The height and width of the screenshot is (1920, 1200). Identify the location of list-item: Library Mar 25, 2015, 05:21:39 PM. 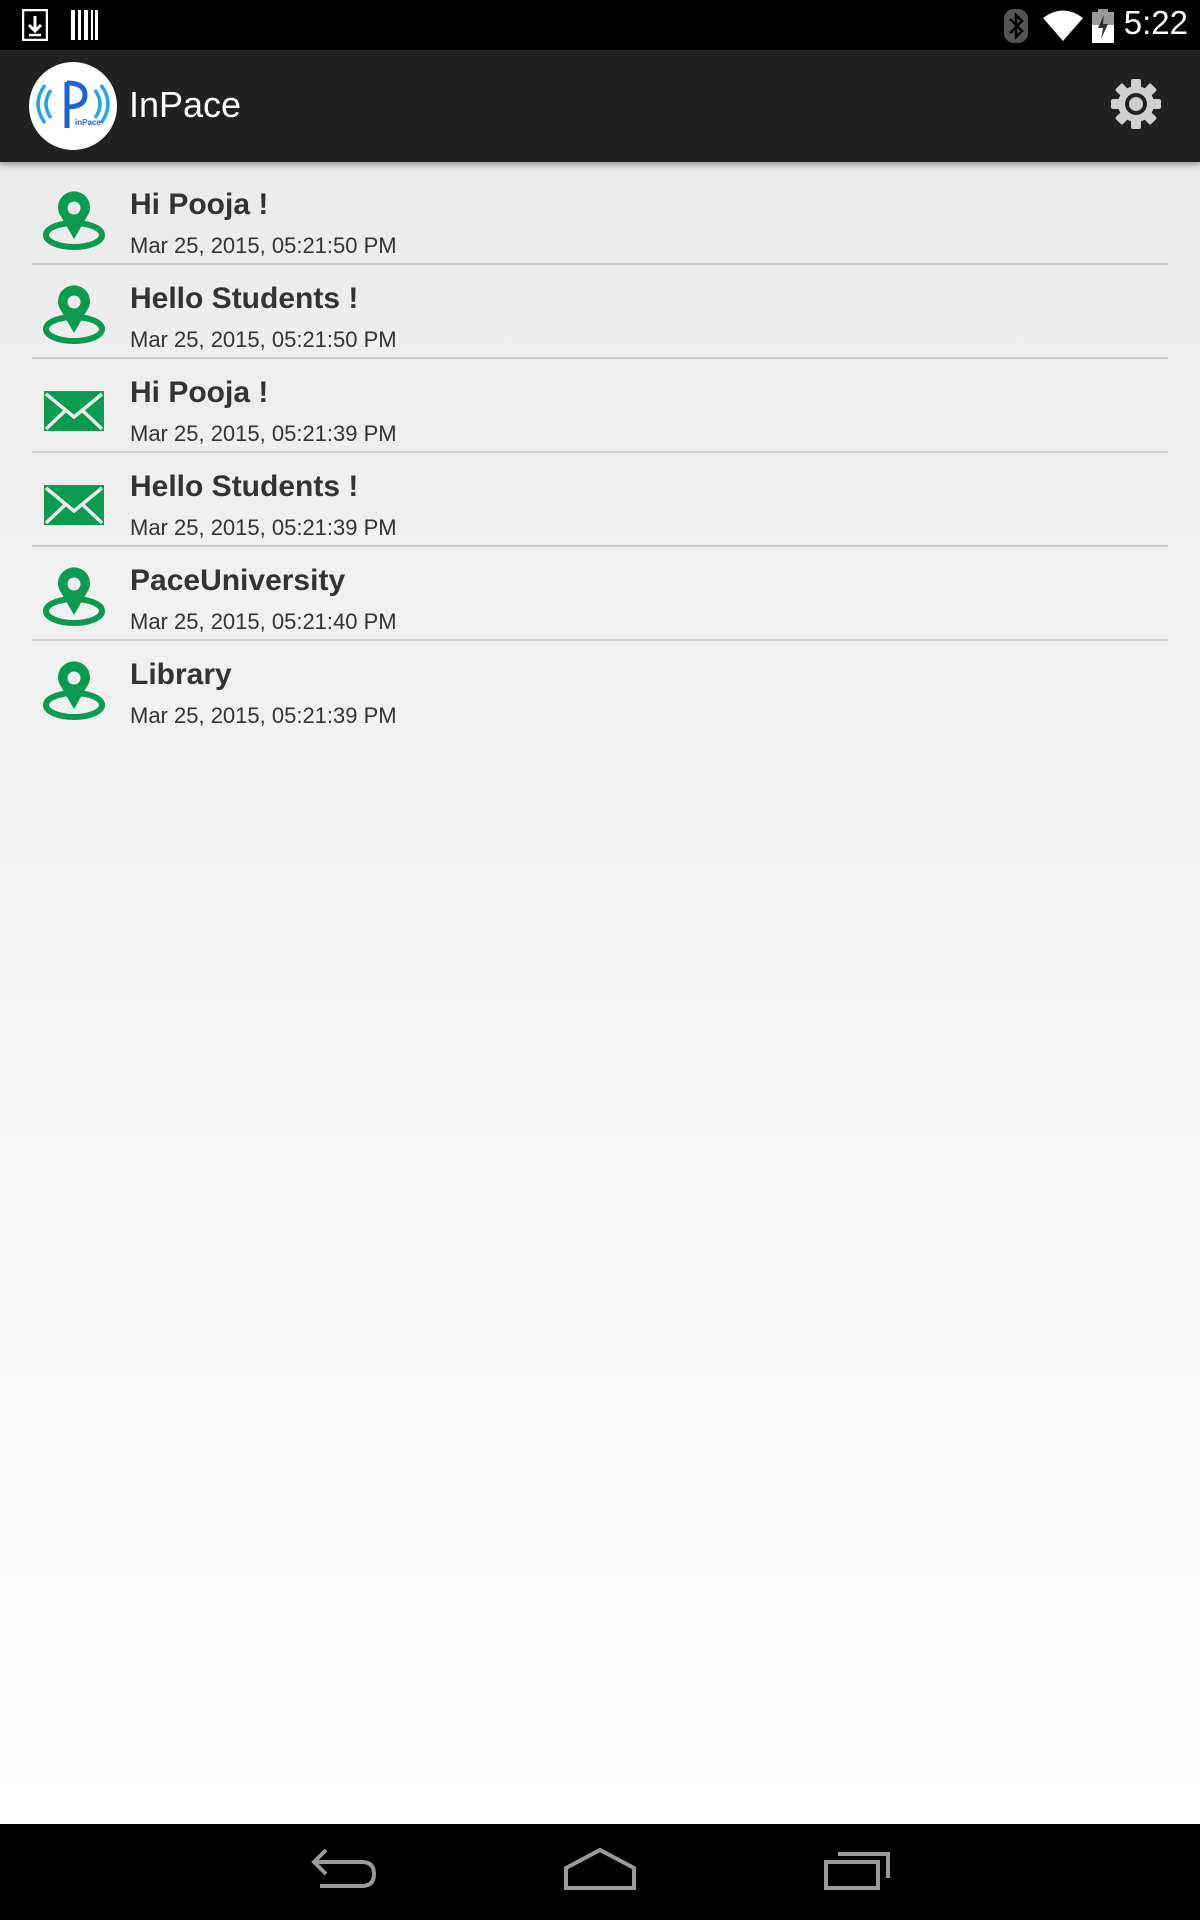
(600, 688).